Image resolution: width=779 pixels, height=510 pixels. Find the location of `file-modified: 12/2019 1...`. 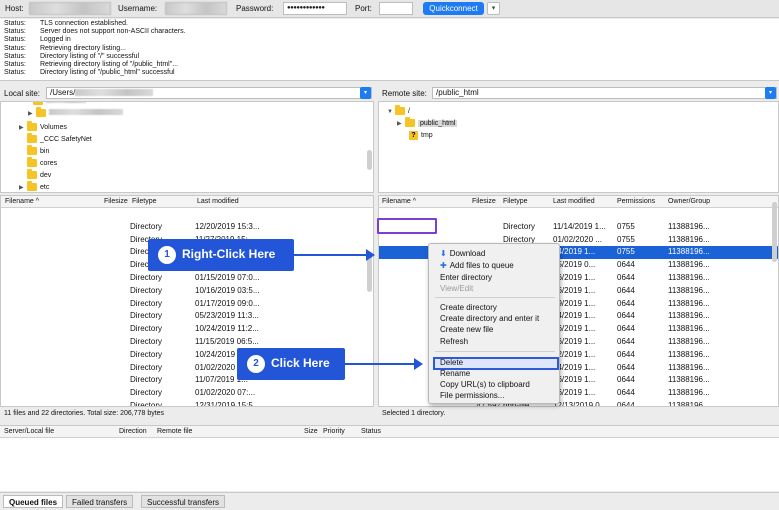

file-modified: 12/2019 1... is located at coordinates (574, 354).